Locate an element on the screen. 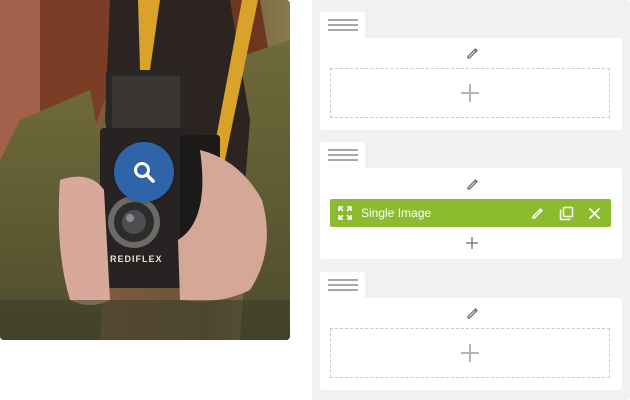  row-body: Single Image is located at coordinates (471, 213).